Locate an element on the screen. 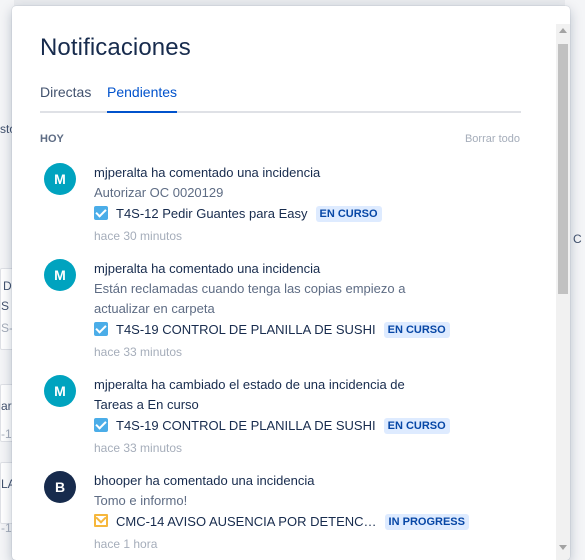  scroll-up-arrow-icon is located at coordinates (563, 30).